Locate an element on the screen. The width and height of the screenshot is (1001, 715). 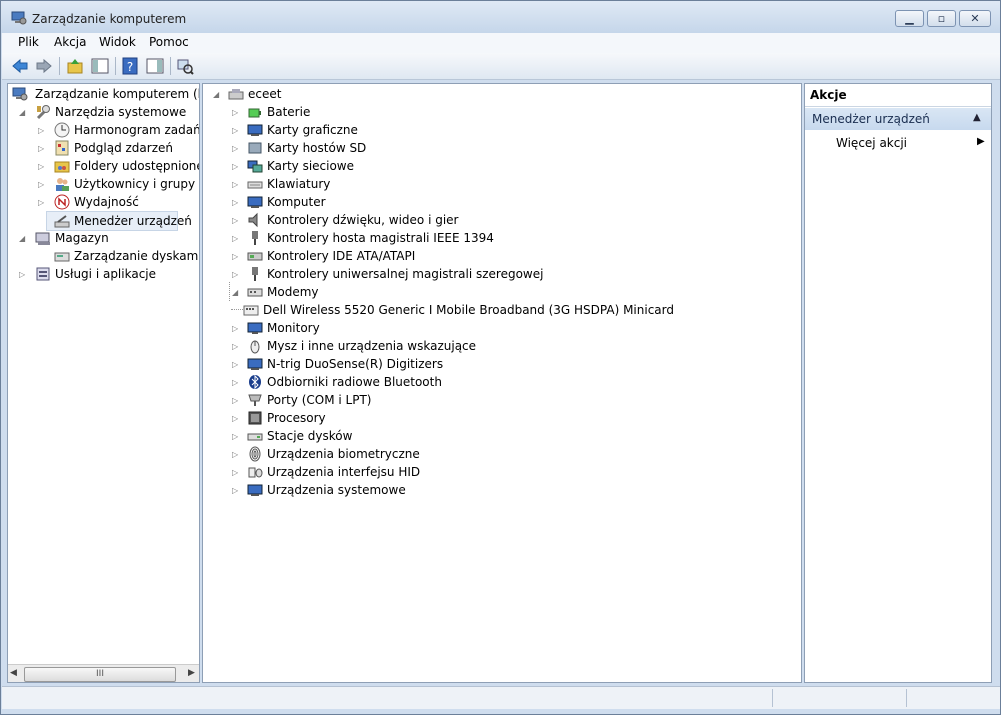
computer-management-icon is located at coordinates (20, 94).